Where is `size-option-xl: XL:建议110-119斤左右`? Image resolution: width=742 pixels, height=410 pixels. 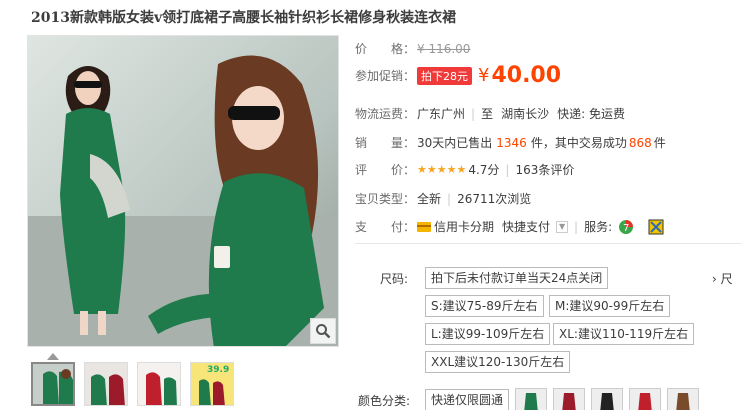 size-option-xl: XL:建议110-119斤左右 is located at coordinates (624, 334).